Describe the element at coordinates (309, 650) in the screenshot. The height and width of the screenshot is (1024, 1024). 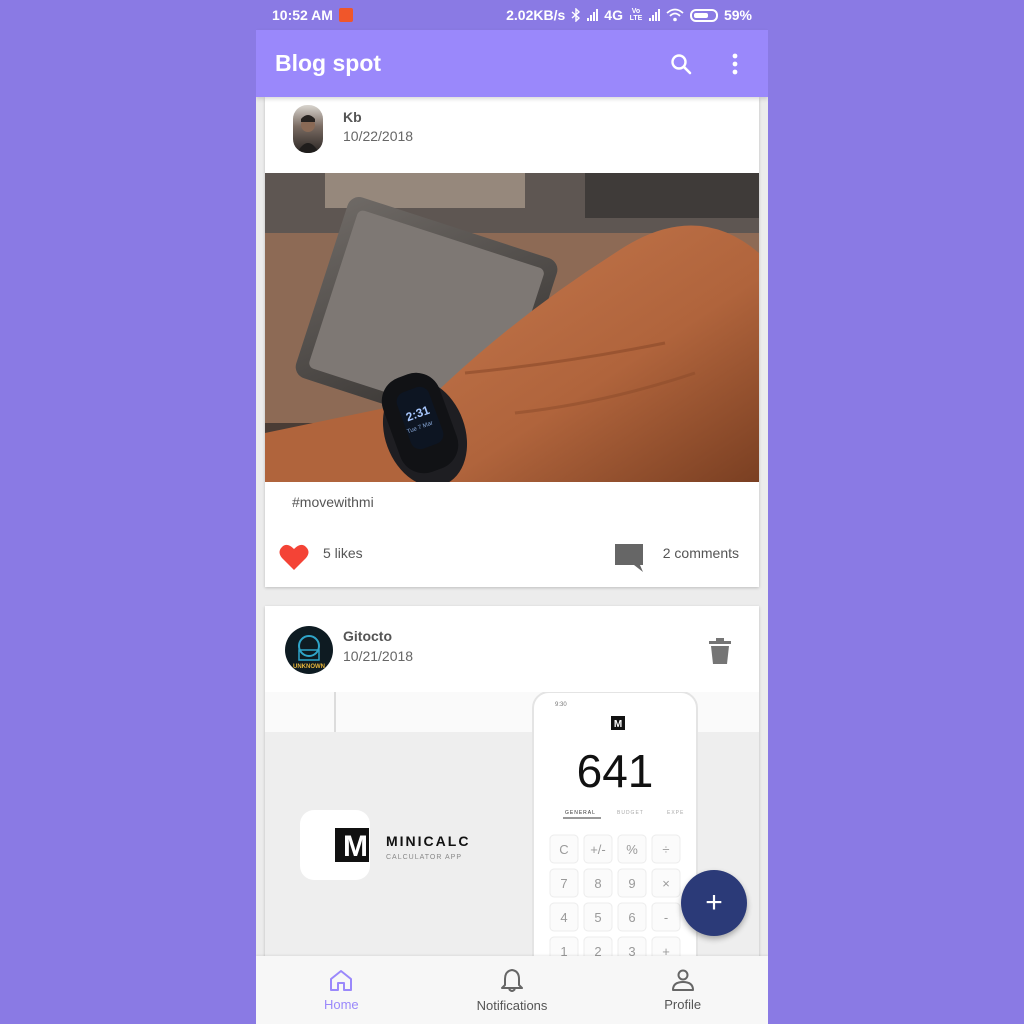
I see `author-avatar: UNKNOWN` at that location.